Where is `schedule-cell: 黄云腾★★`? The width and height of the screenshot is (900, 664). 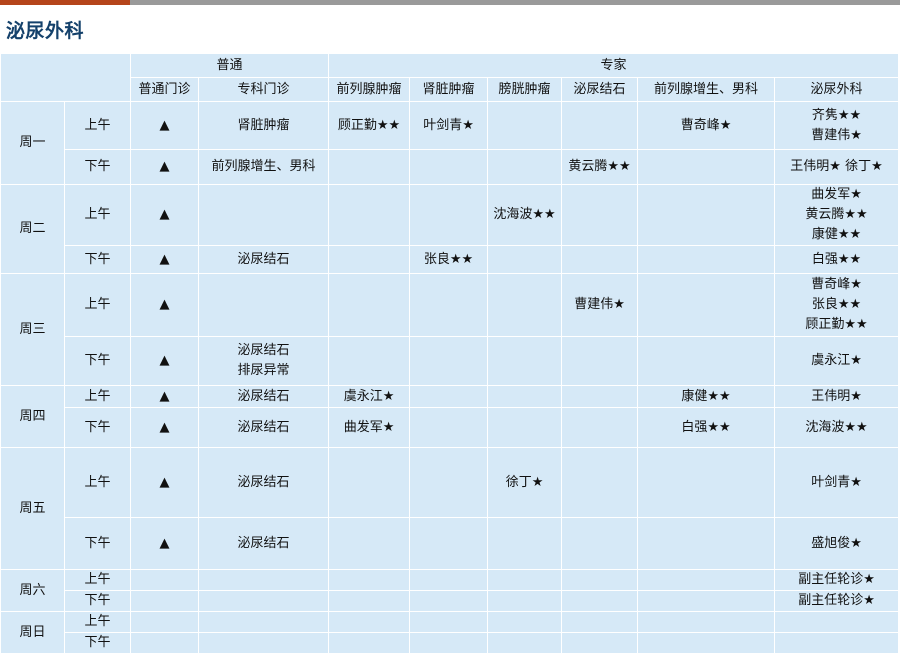
schedule-cell: 黄云腾★★ is located at coordinates (600, 167).